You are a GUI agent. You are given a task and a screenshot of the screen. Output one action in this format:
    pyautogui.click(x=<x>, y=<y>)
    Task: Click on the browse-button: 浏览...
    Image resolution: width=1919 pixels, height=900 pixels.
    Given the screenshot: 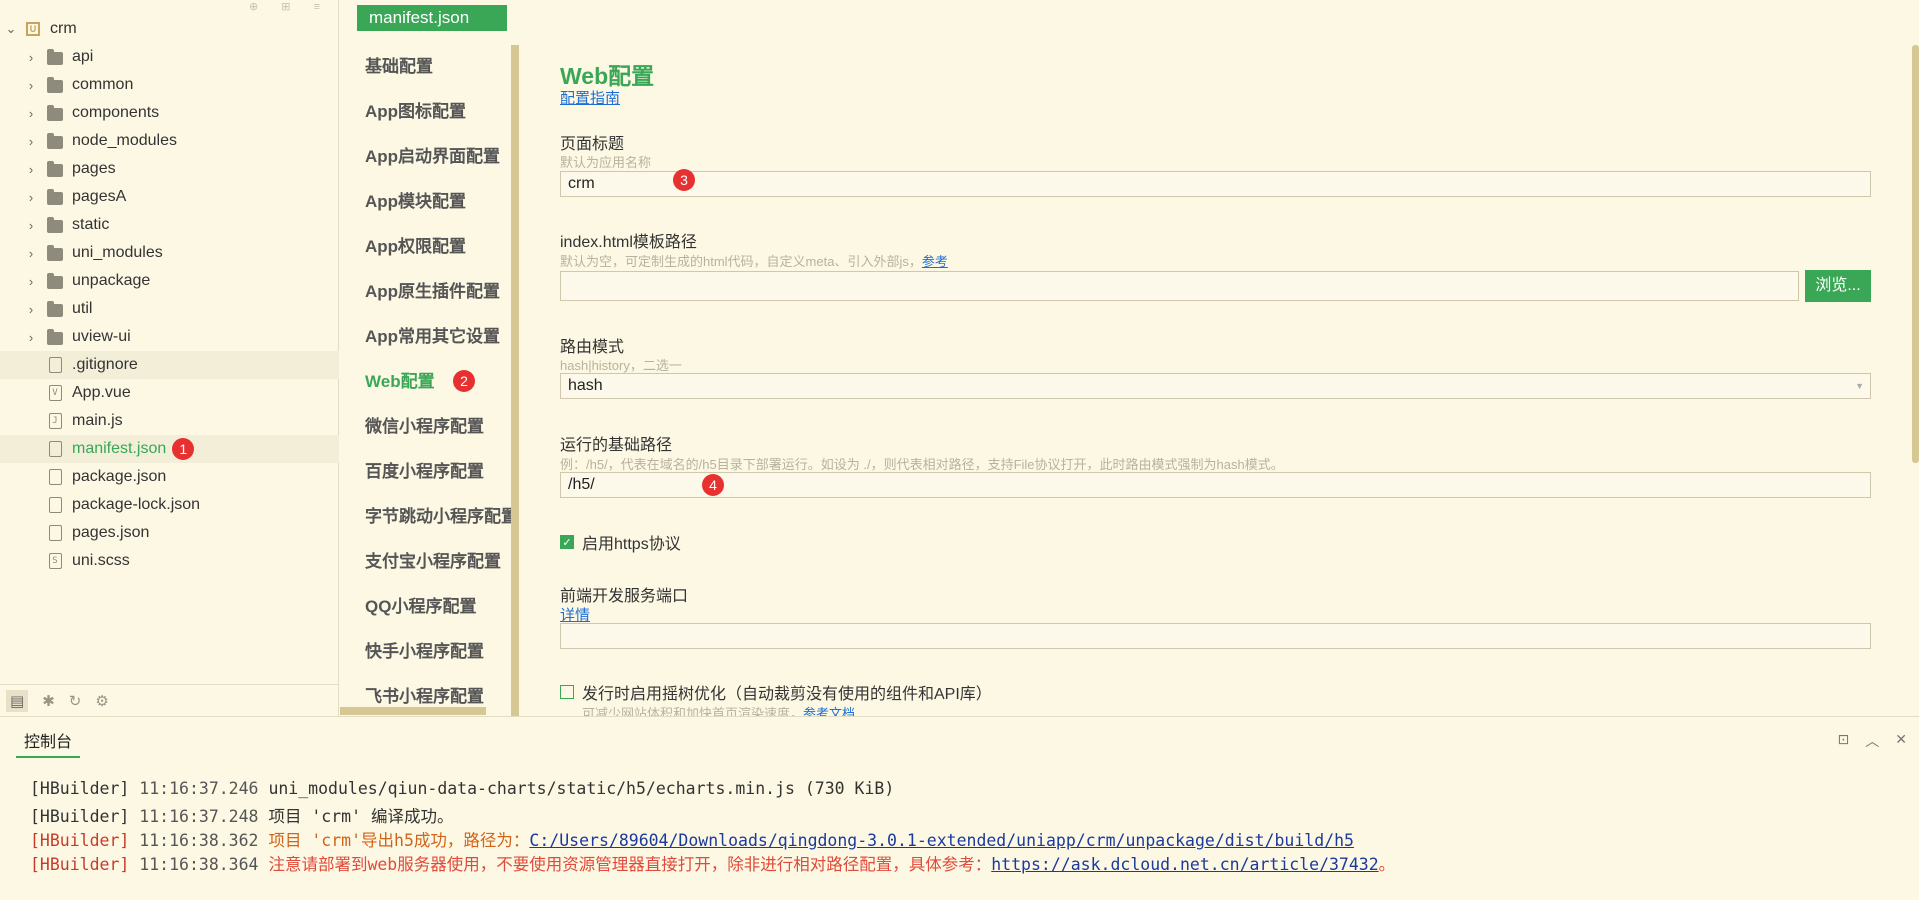 What is the action you would take?
    pyautogui.click(x=1838, y=286)
    